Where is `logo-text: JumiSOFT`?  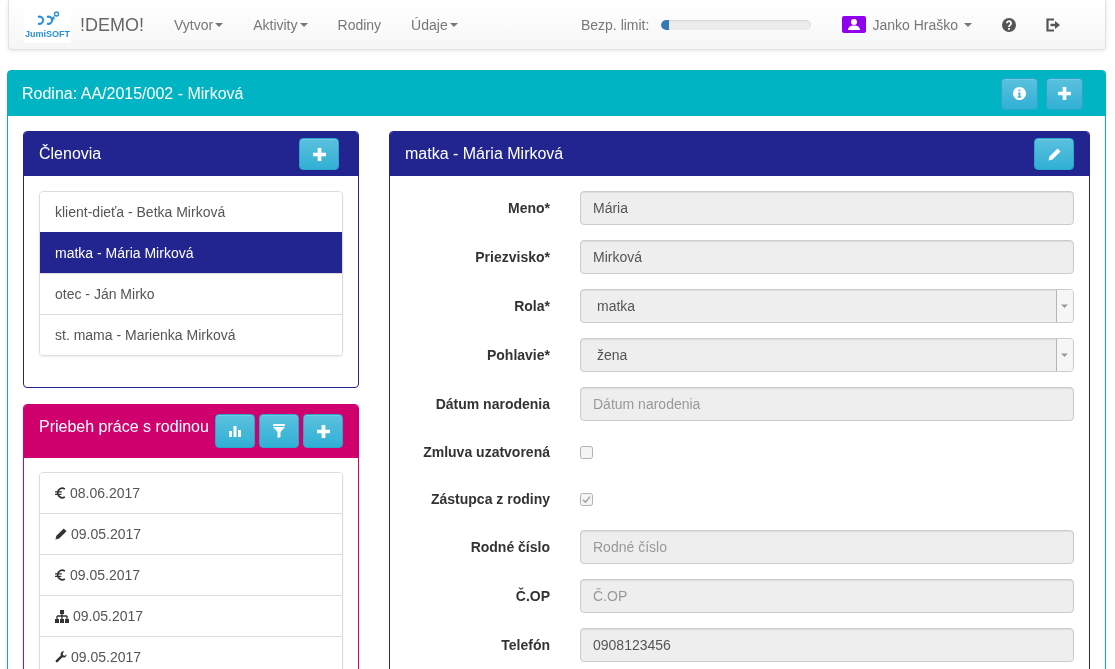 logo-text: JumiSOFT is located at coordinates (47, 33).